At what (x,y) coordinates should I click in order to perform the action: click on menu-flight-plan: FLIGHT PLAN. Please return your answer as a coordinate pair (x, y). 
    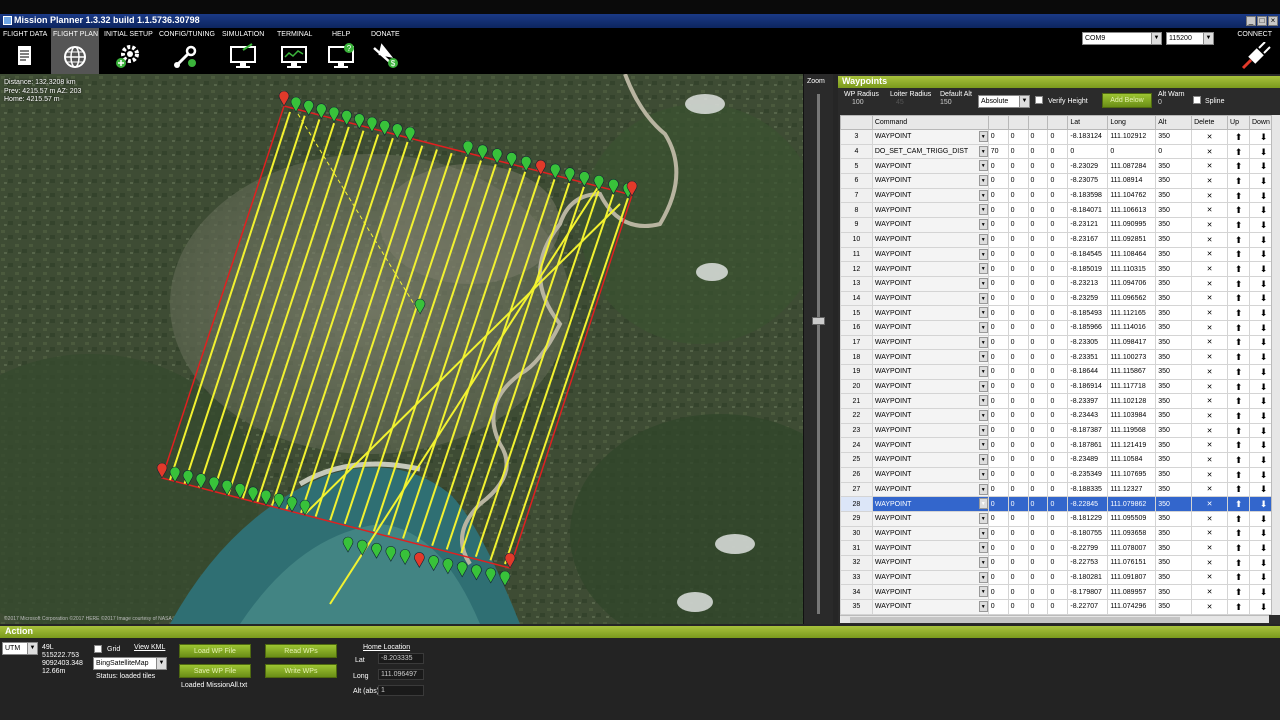
    Looking at the image, I should click on (75, 51).